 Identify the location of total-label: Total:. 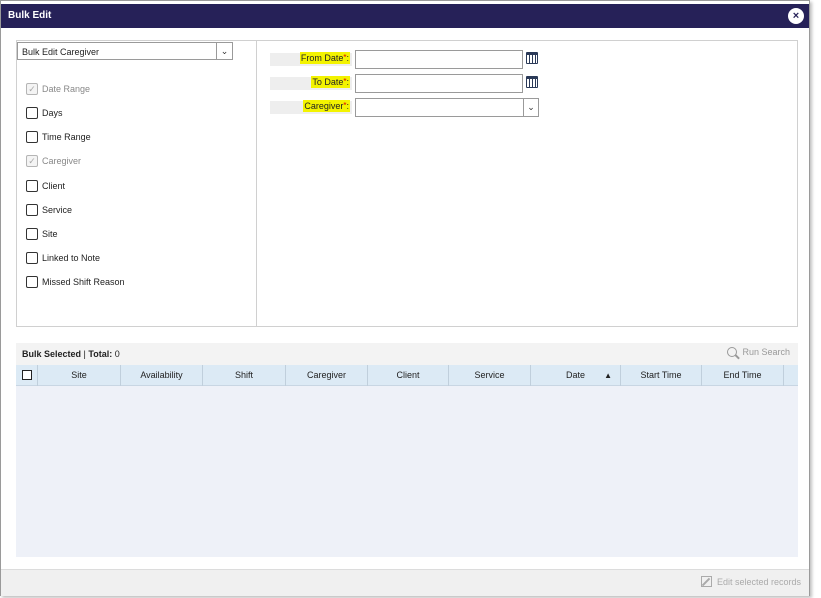
(100, 354).